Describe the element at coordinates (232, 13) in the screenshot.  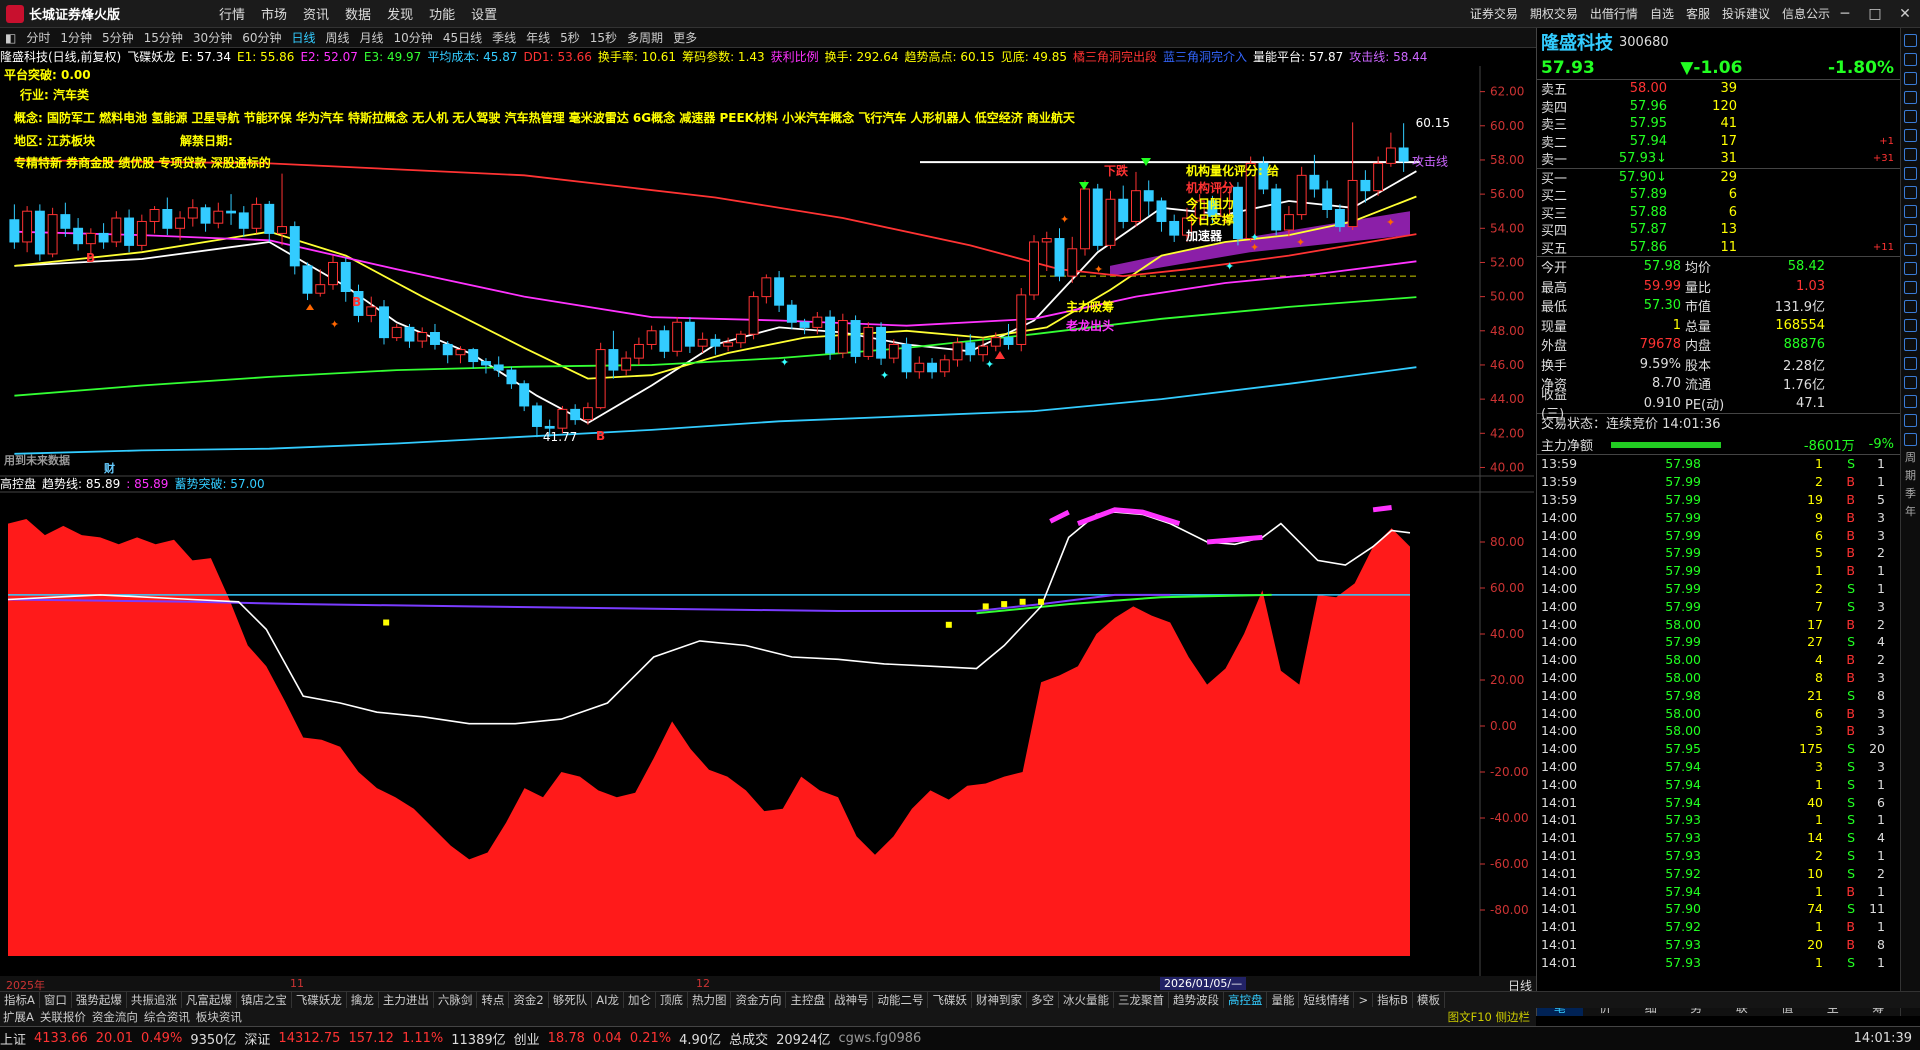
I see `menu-item-0: 行情` at that location.